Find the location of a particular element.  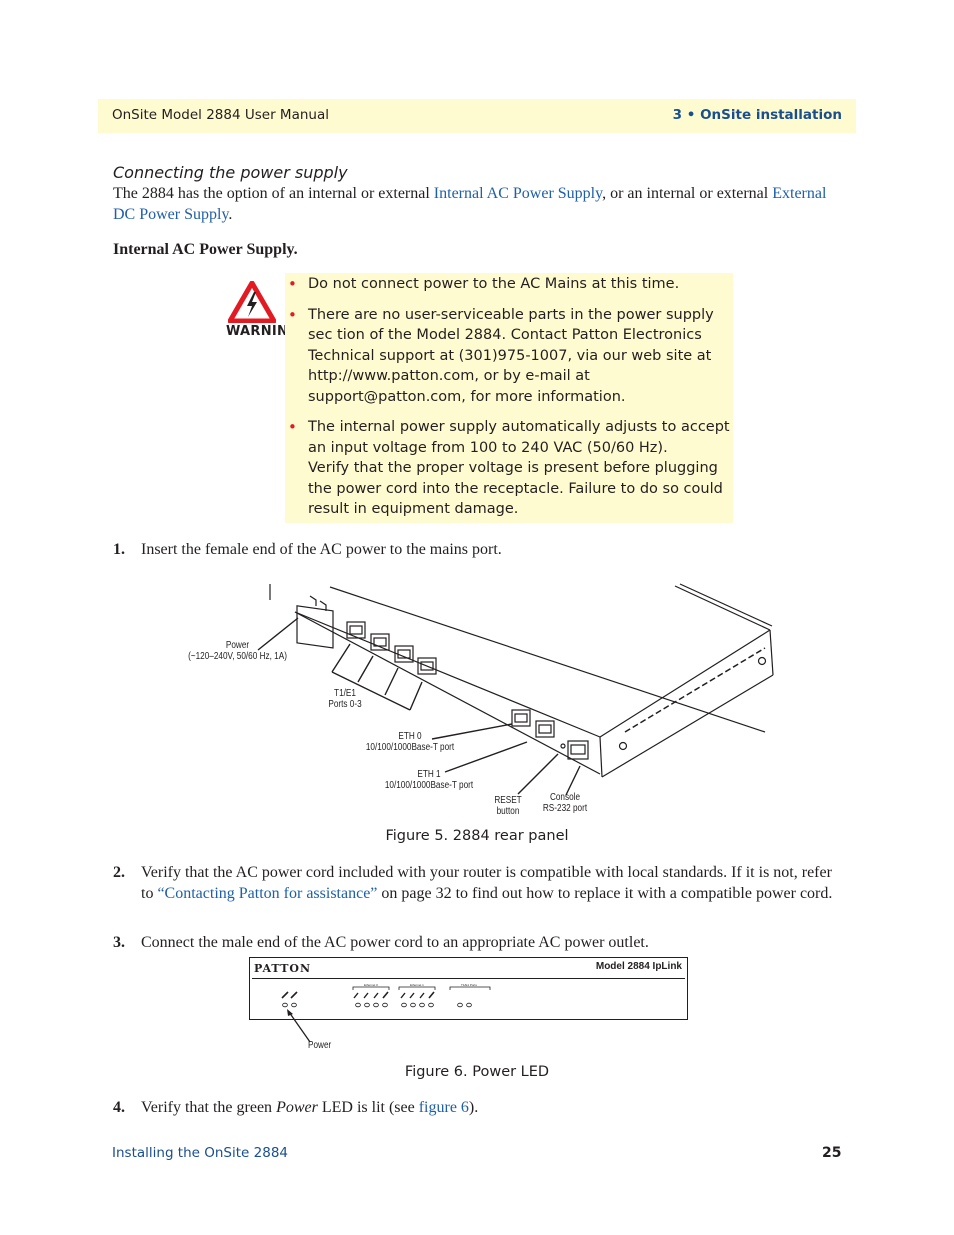

eth0-callout: ETH 0 10/100/1000Base-T port is located at coordinates (410, 742).